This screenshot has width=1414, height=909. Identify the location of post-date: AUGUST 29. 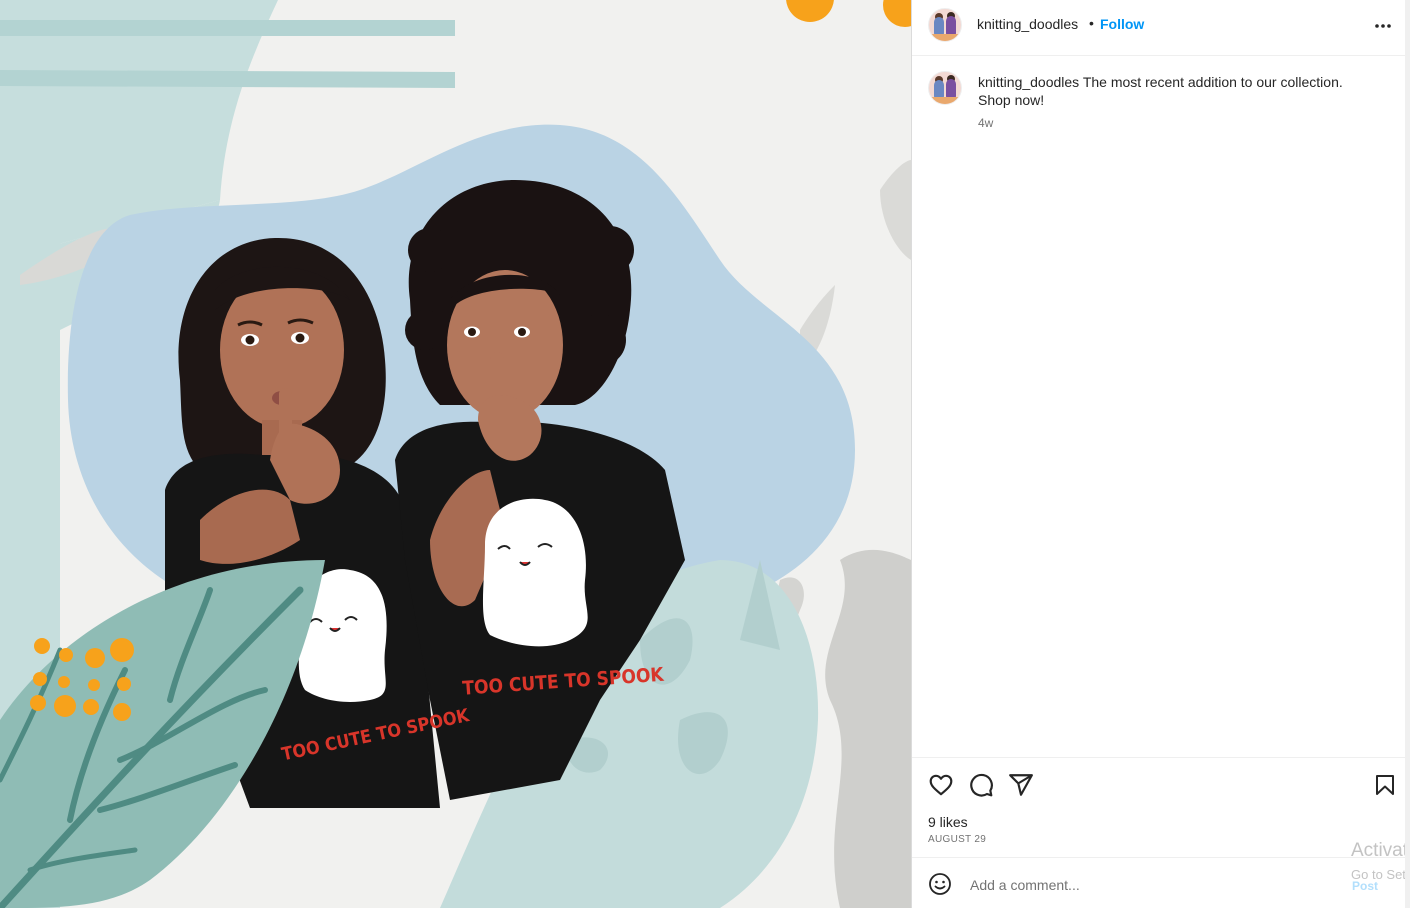
(957, 839).